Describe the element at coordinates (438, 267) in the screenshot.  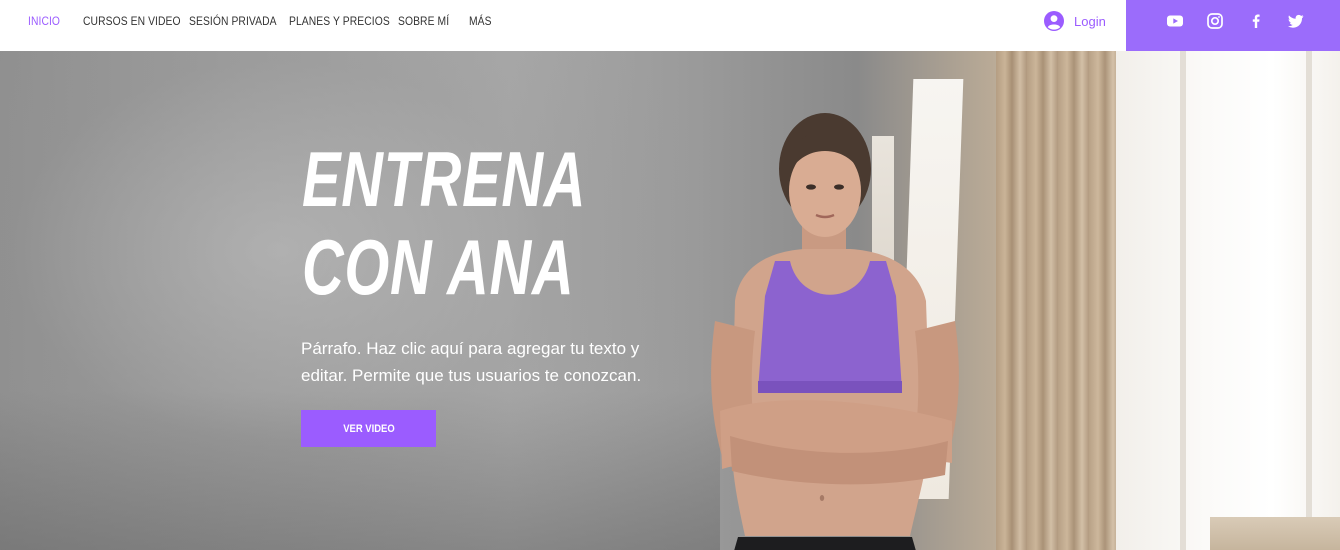
I see `hero-title-line2: CON ANA` at that location.